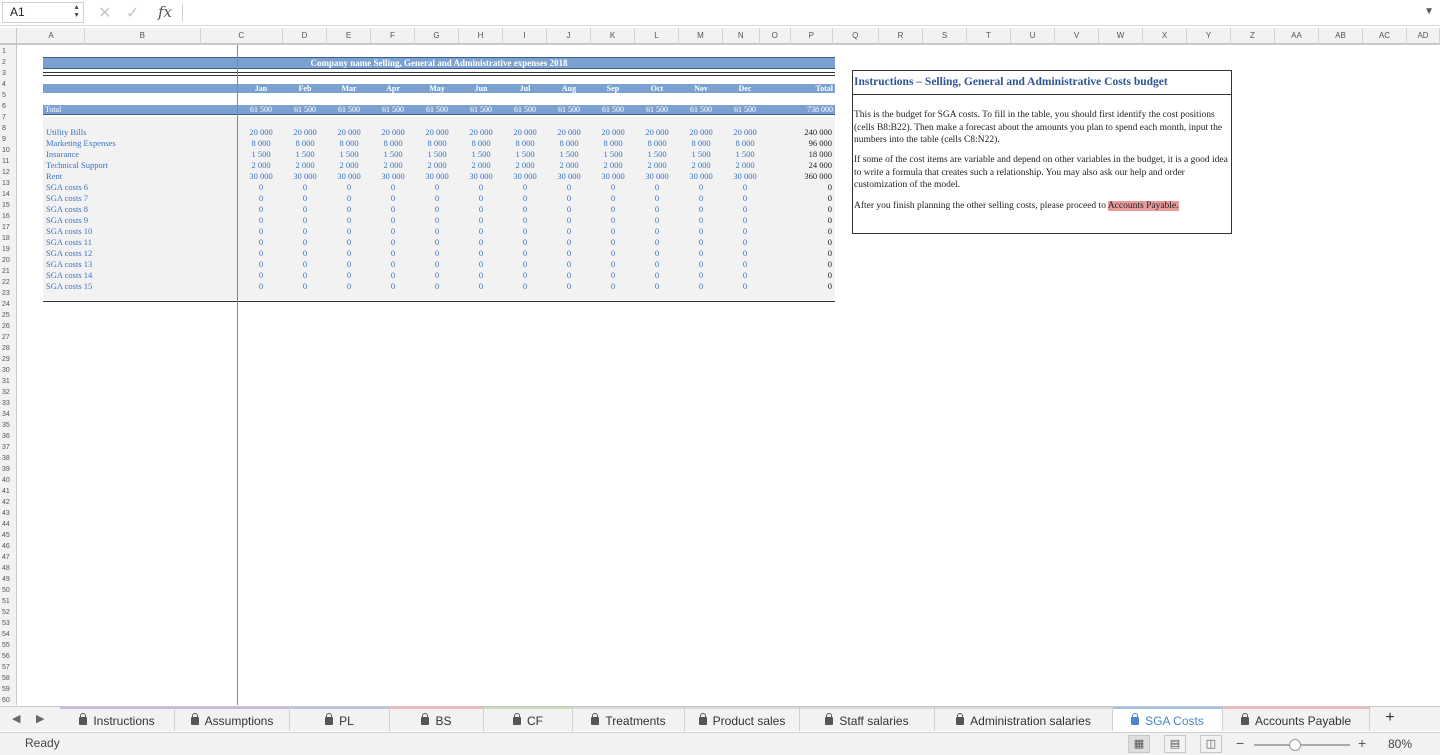 The width and height of the screenshot is (1440, 755). I want to click on tab-assumptions: Assumptions, so click(232, 719).